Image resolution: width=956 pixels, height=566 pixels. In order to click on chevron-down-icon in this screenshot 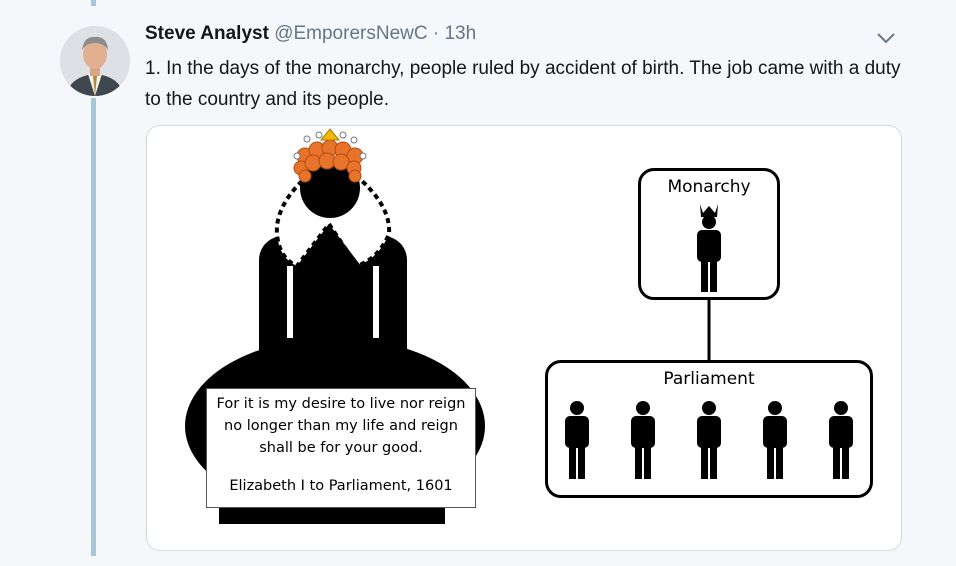, I will do `click(886, 38)`.